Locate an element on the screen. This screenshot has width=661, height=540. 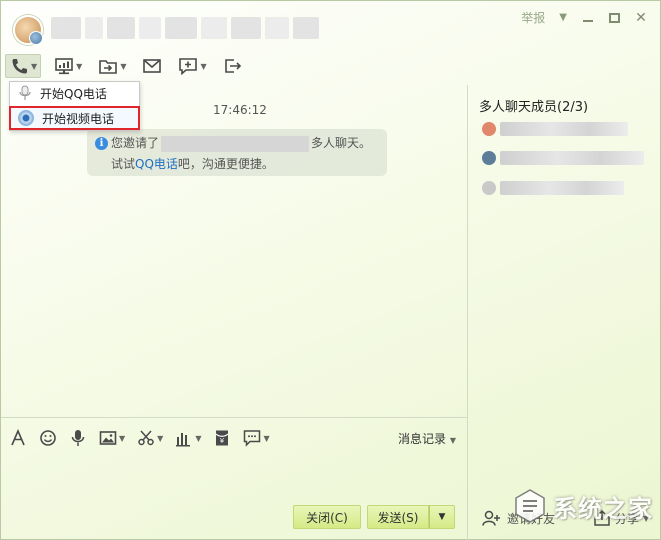
call-button: ▼ is located at coordinates (23, 66).